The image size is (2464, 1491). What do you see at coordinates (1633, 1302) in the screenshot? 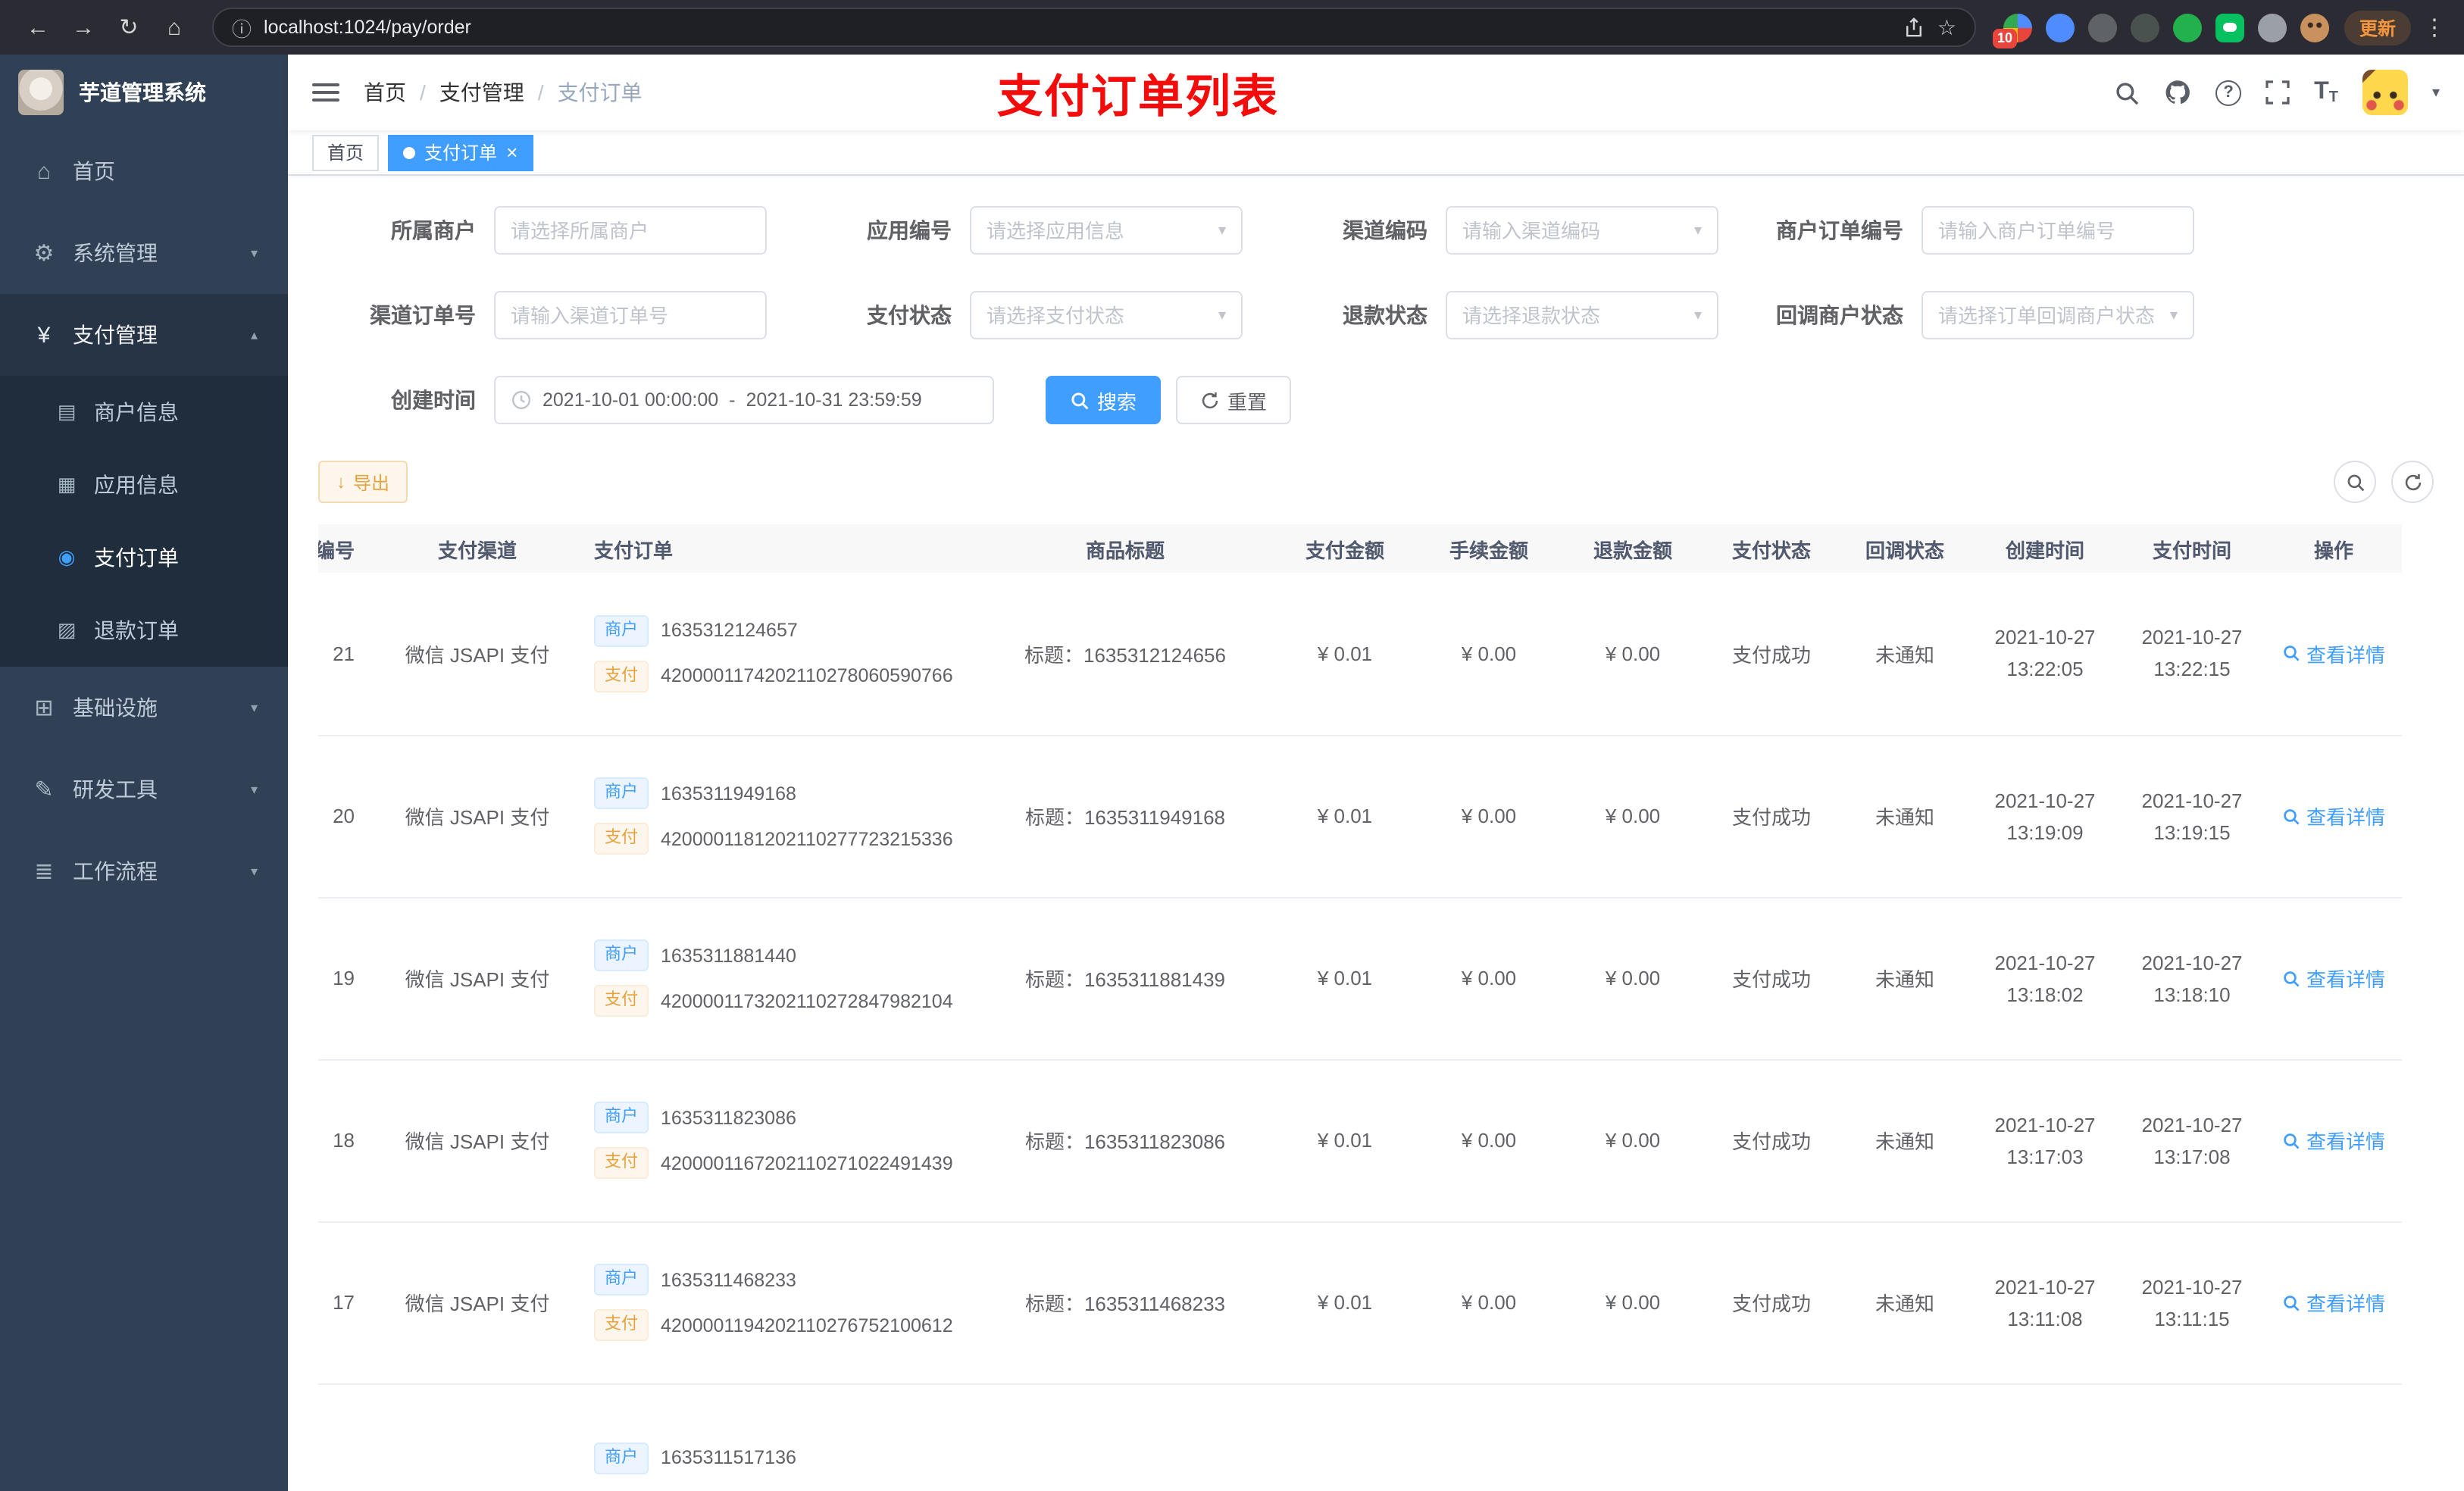
I see `cell-refund: ¥ 0.00` at bounding box center [1633, 1302].